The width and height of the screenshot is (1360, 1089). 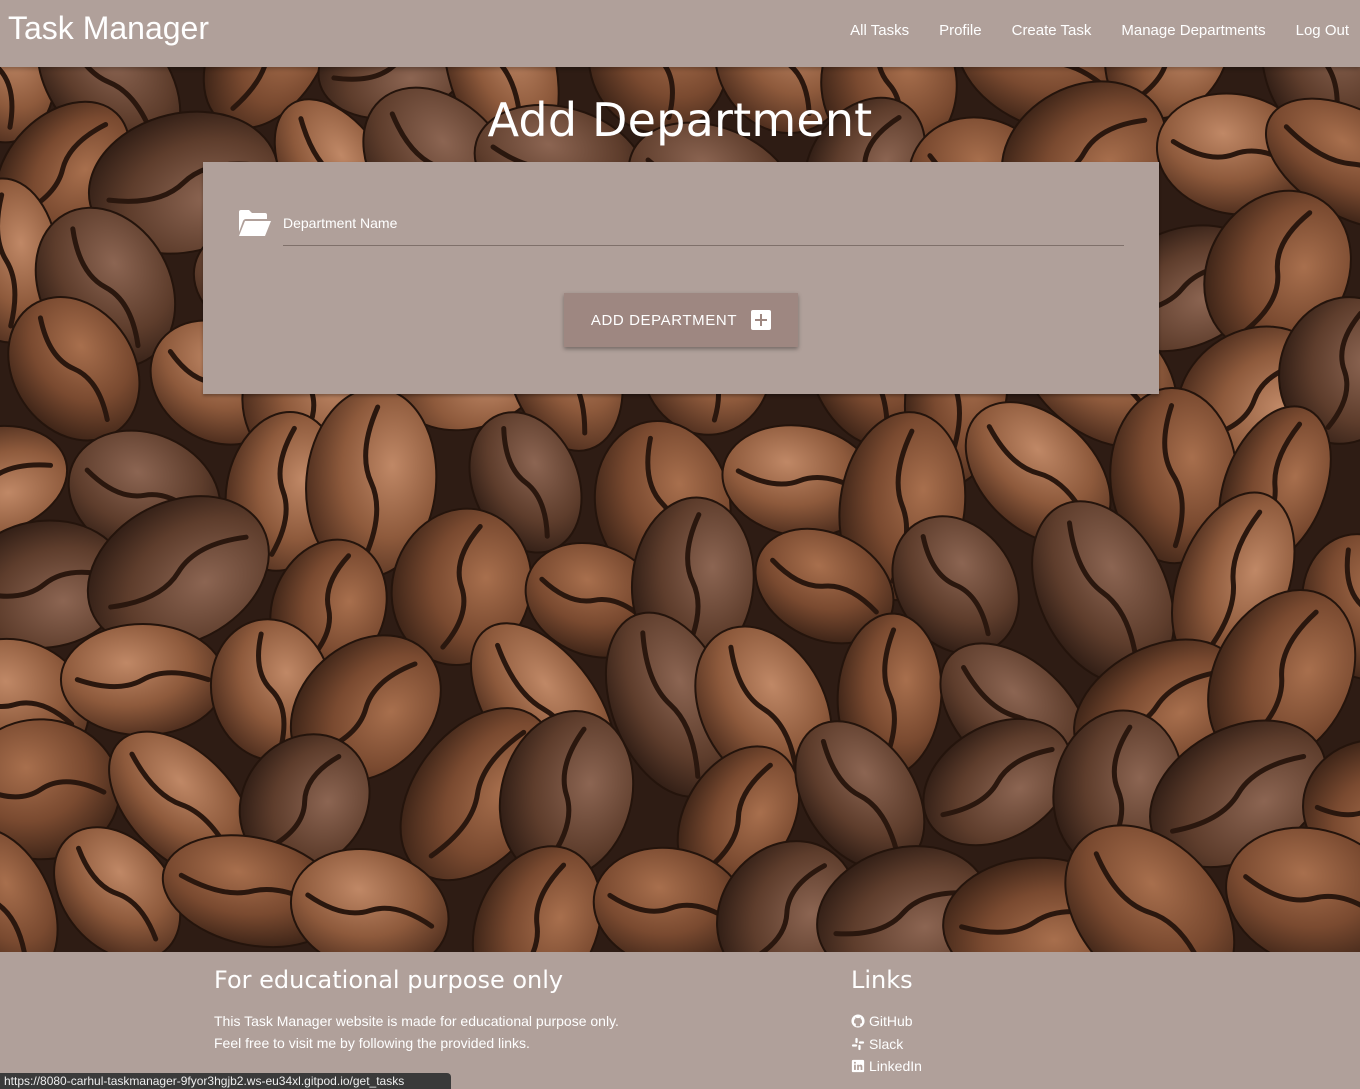 What do you see at coordinates (858, 1066) in the screenshot?
I see `linkedin-icon` at bounding box center [858, 1066].